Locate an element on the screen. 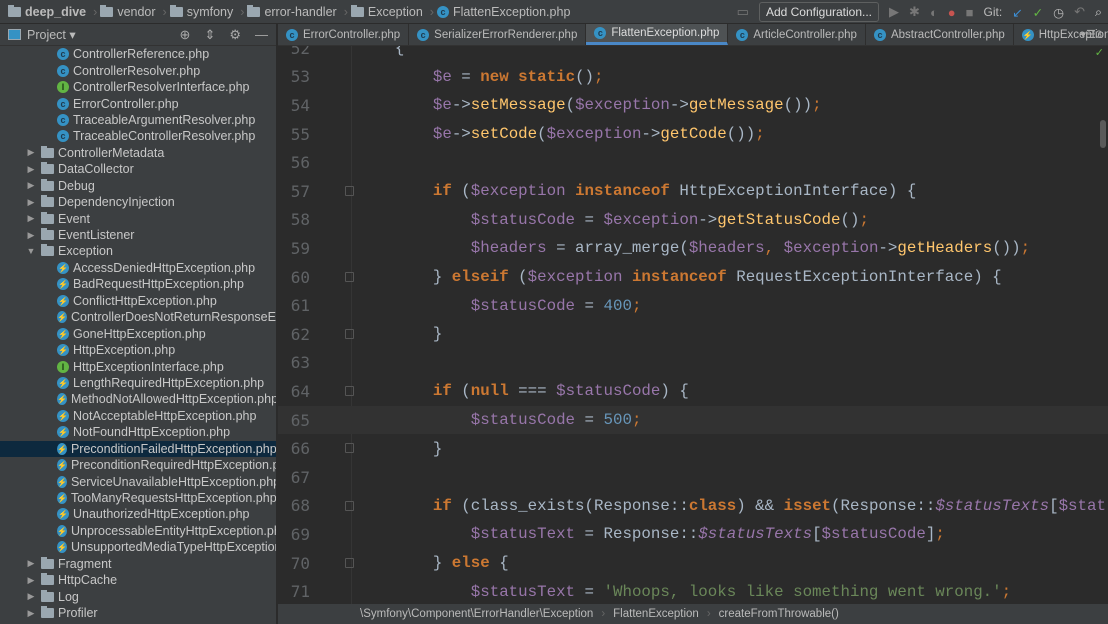 Image resolution: width=1108 pixels, height=624 pixels. code-token: $e is located at coordinates (442, 76).